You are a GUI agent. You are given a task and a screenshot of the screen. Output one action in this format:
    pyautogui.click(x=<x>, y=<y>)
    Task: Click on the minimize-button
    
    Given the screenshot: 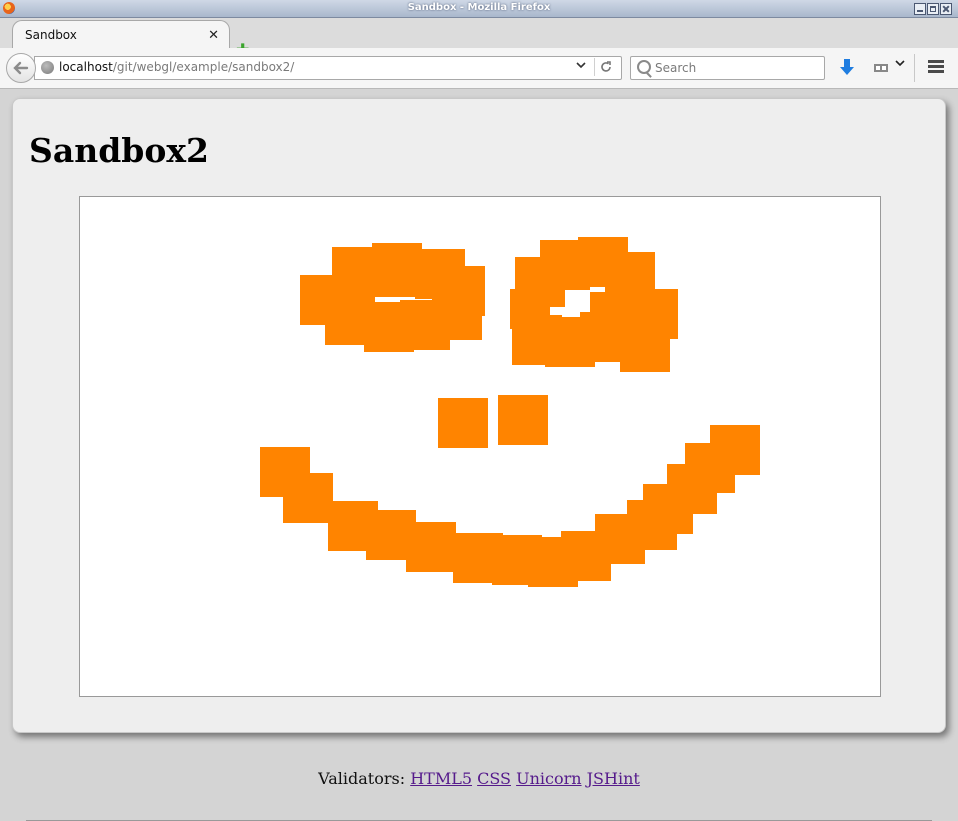 What is the action you would take?
    pyautogui.click(x=920, y=9)
    